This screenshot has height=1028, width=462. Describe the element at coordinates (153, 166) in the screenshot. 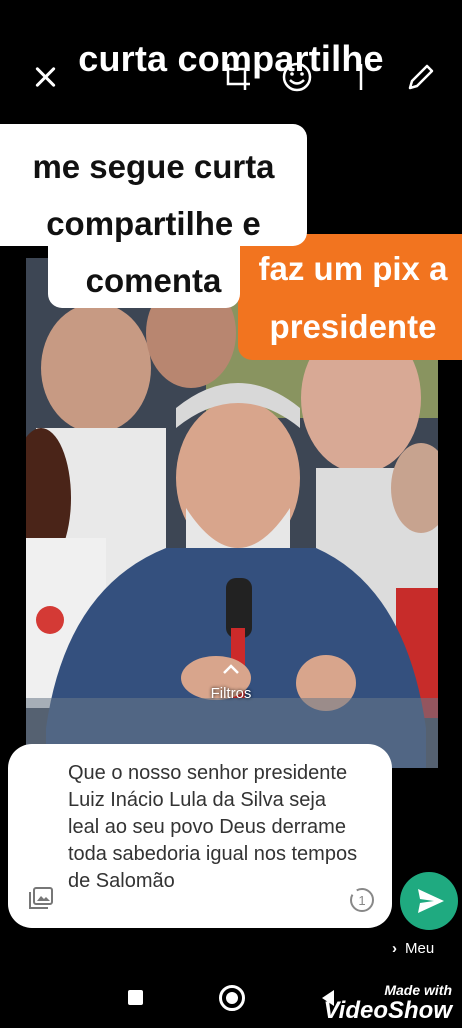

I see `white-sticker-line: me segue curta` at that location.